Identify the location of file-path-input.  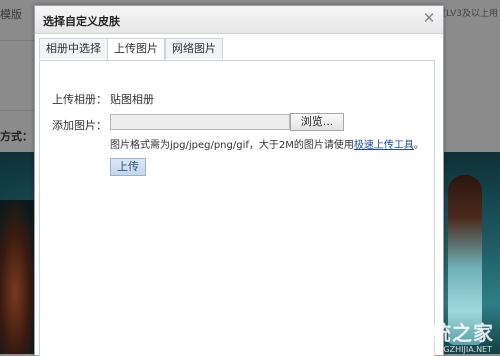
(200, 122).